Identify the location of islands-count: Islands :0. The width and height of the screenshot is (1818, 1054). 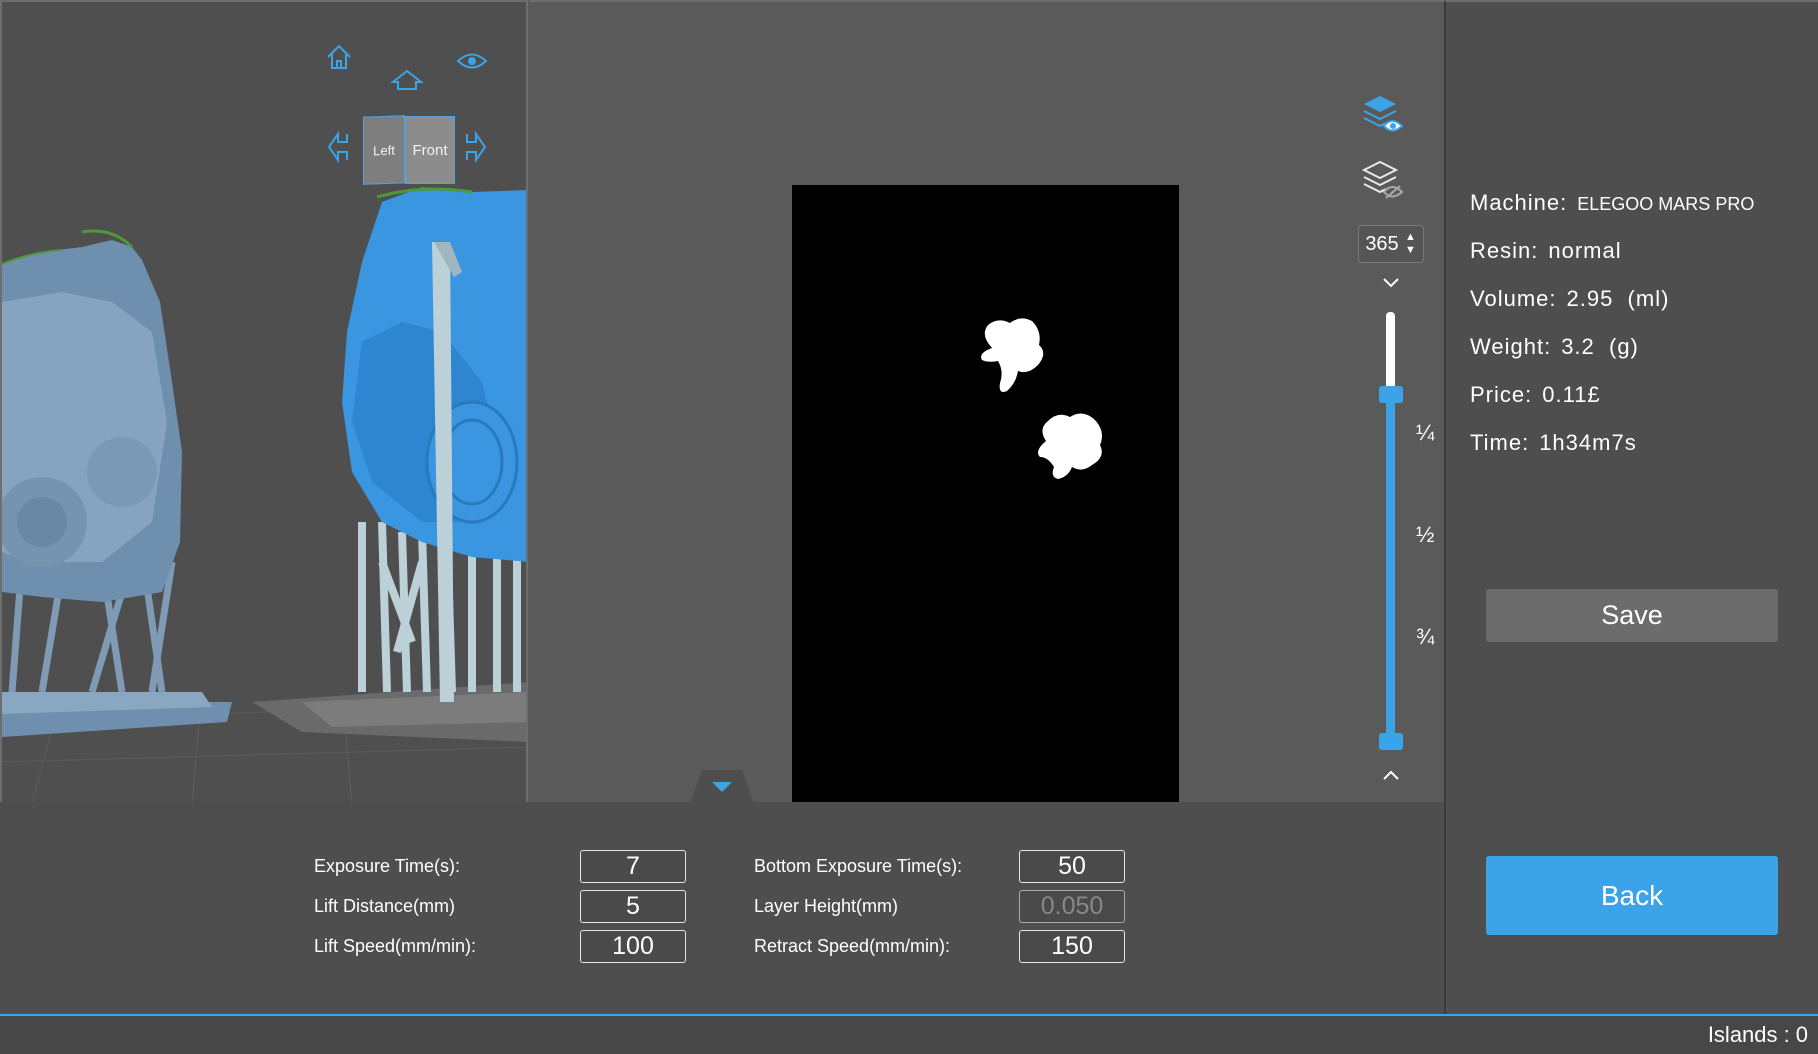
(1758, 1035).